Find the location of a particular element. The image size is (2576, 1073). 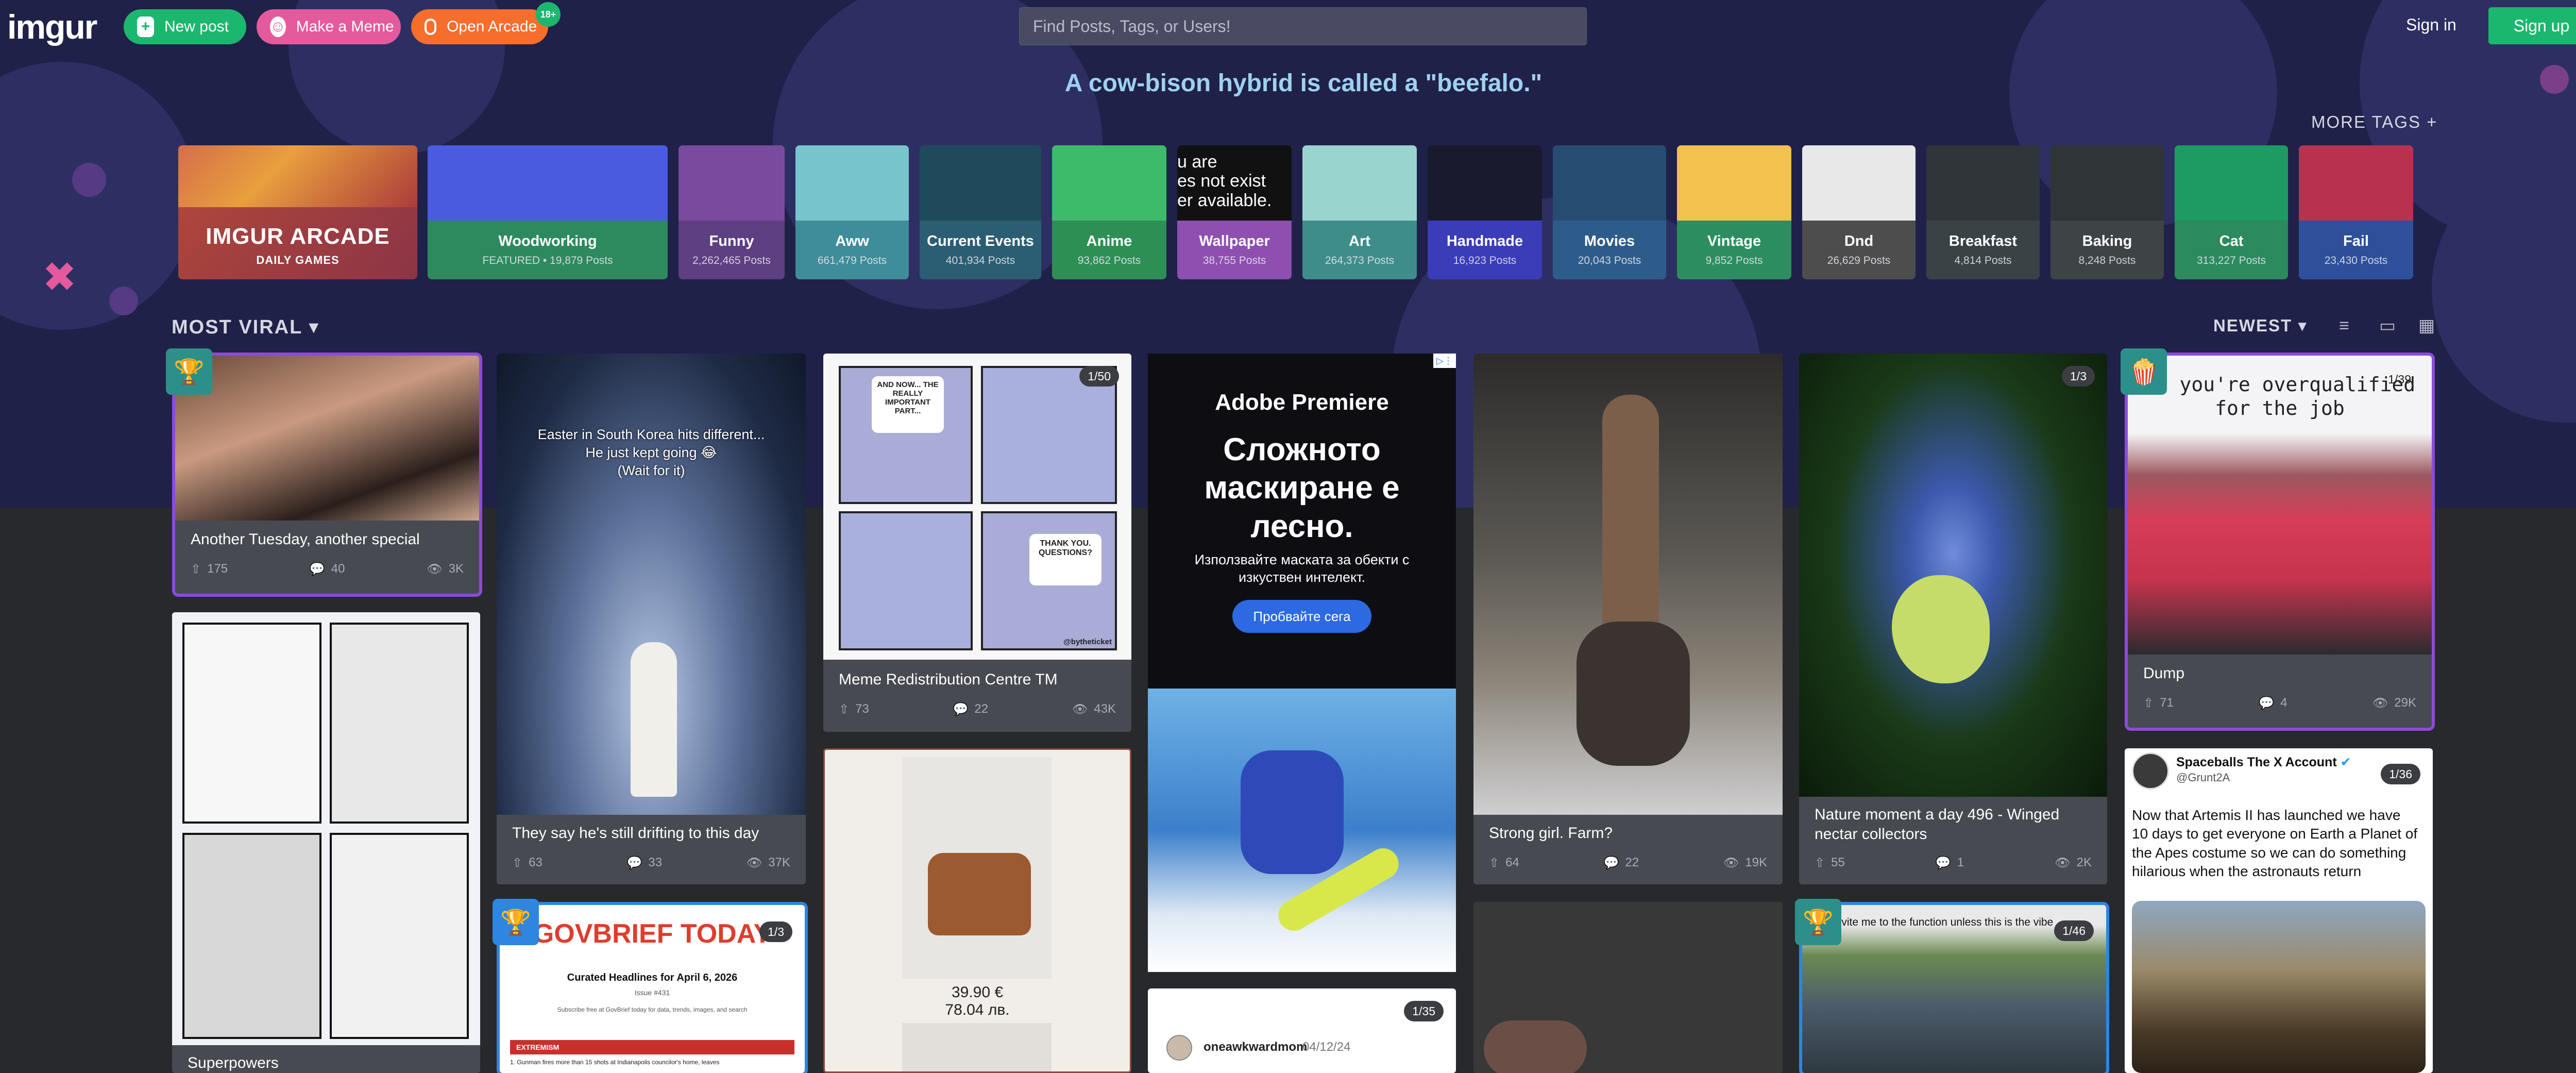

imgur-logo: imgur is located at coordinates (52, 26).